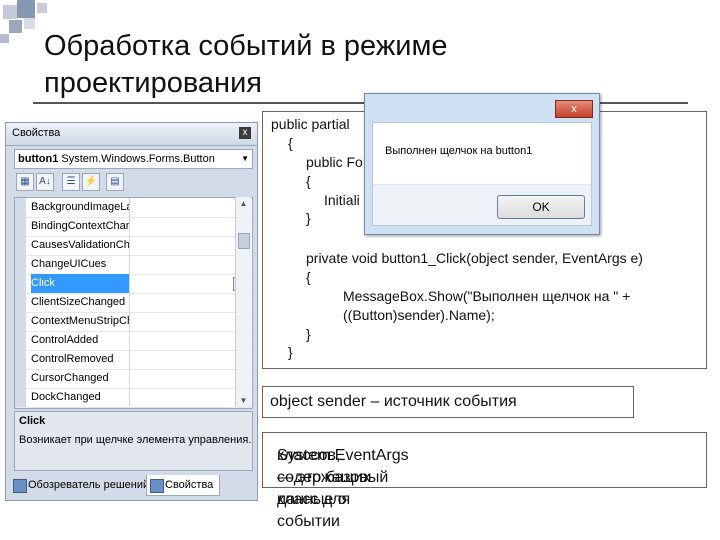  What do you see at coordinates (244, 241) in the screenshot?
I see `scroll-thumb` at bounding box center [244, 241].